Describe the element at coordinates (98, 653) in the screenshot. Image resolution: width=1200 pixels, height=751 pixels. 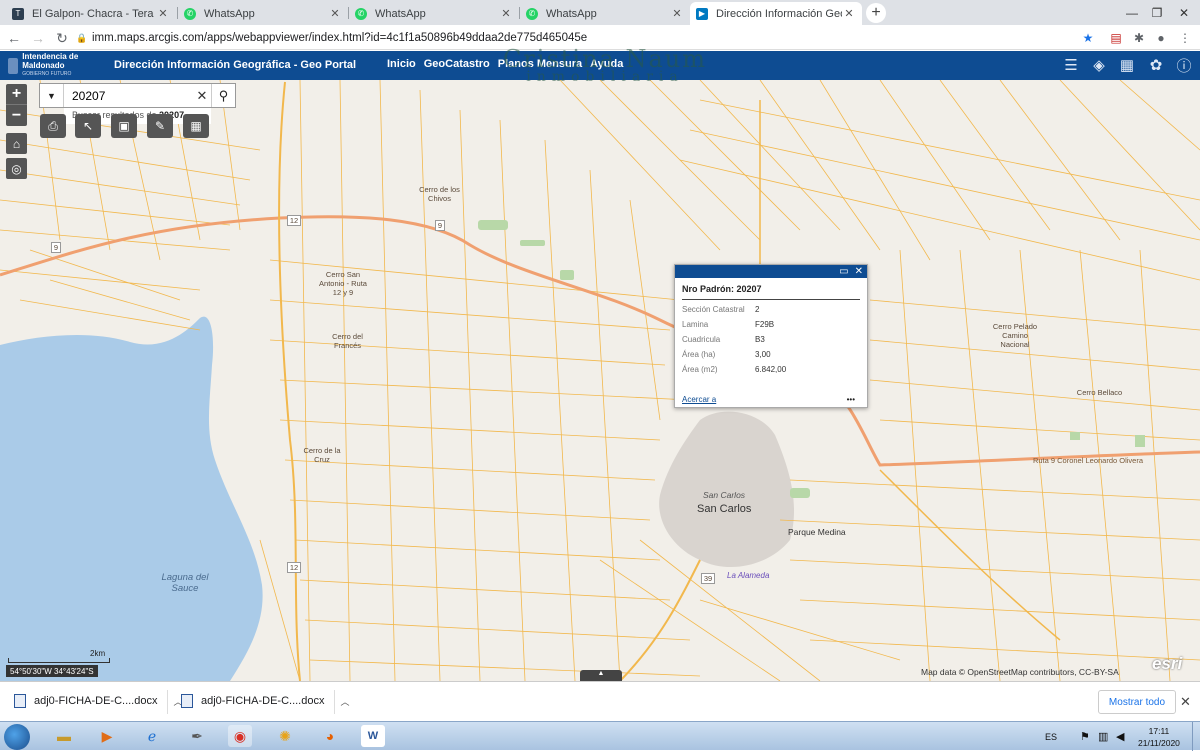
I see `scale-label: 2km` at that location.